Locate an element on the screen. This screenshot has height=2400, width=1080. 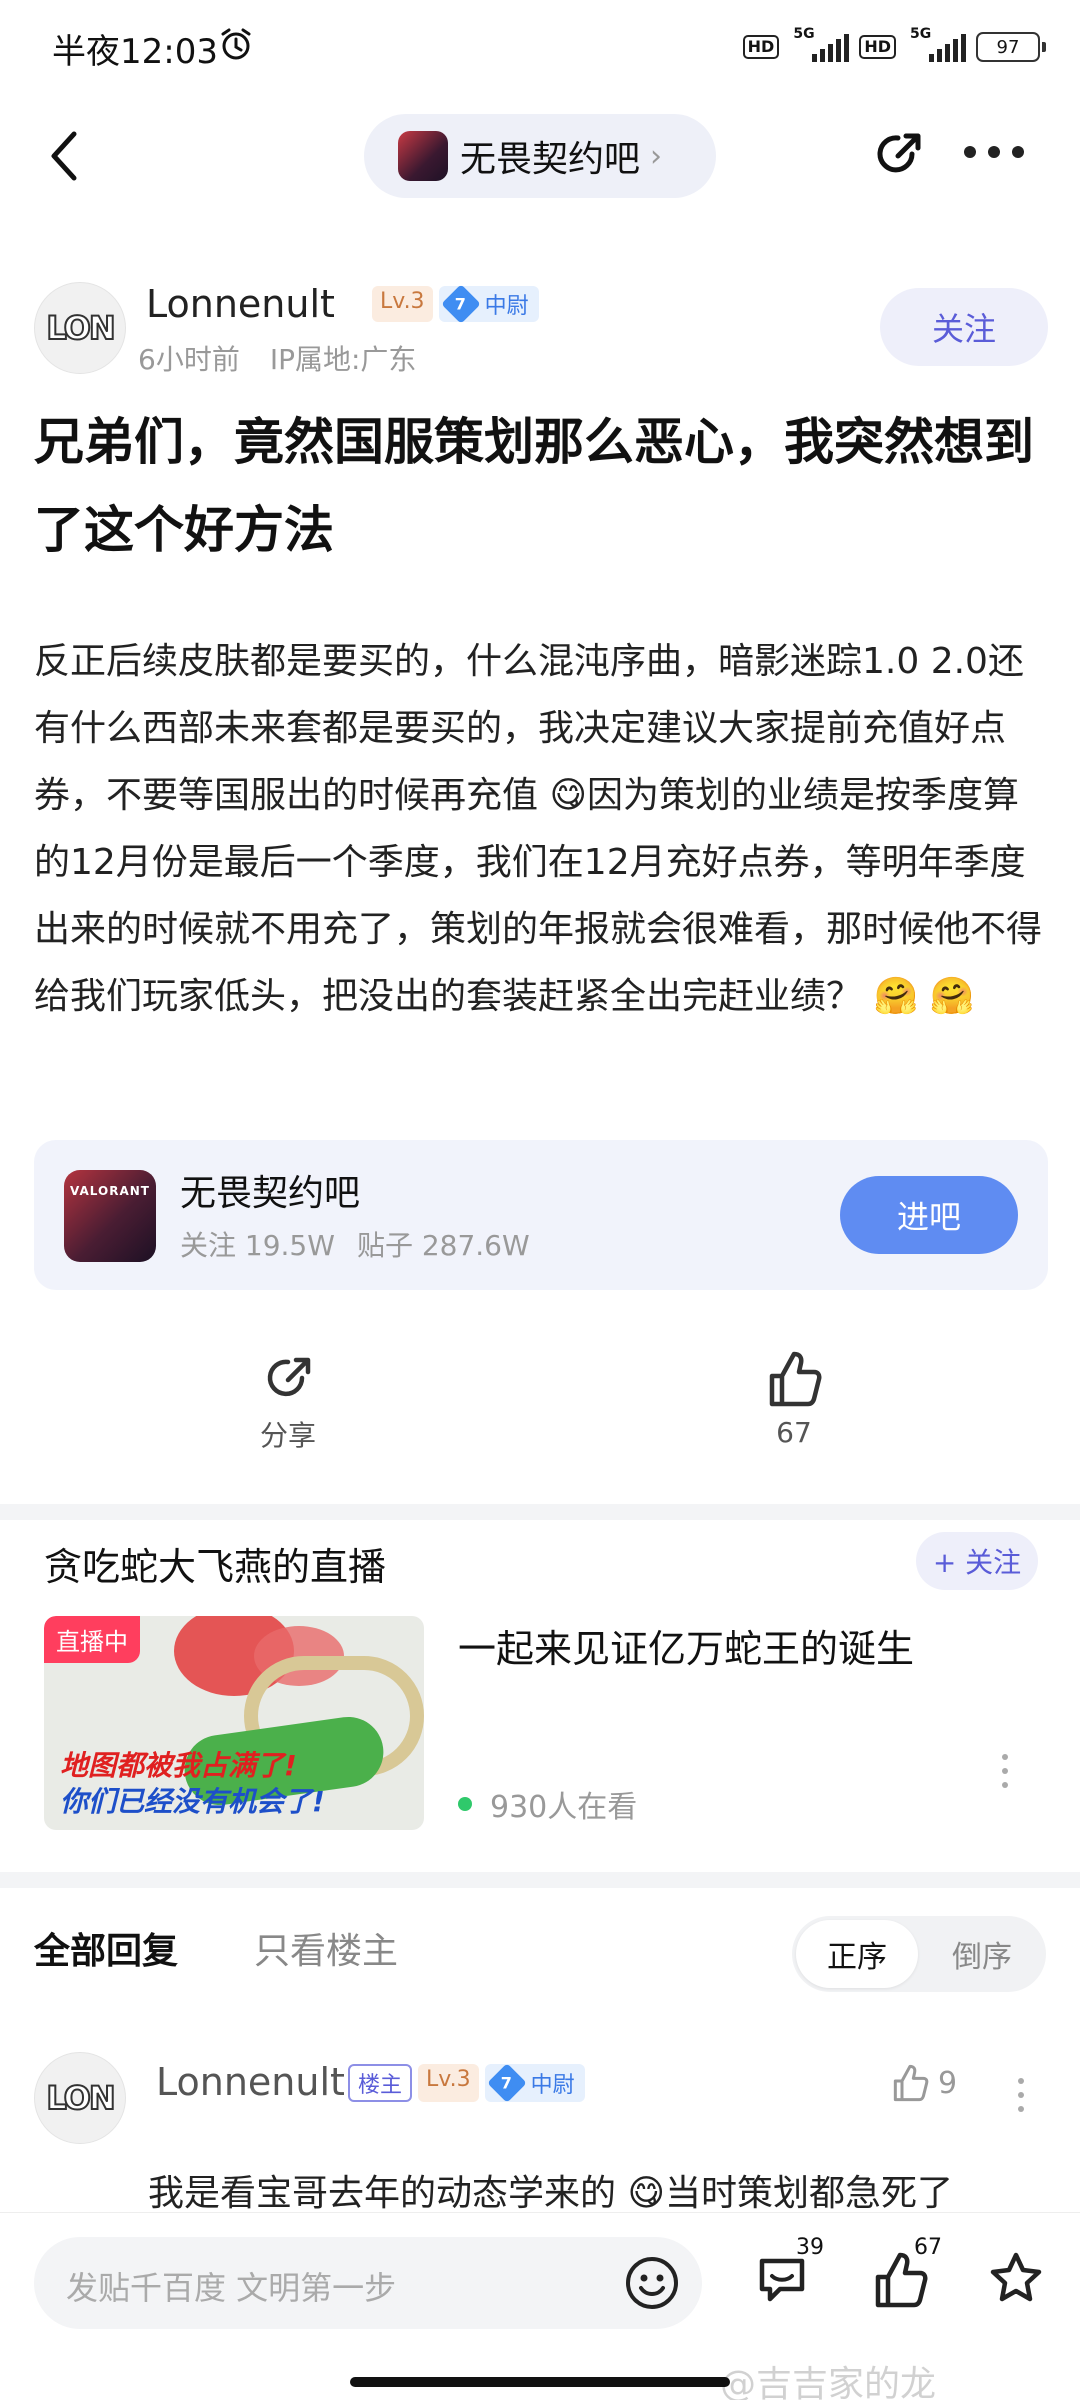
share-action: 分享 is located at coordinates (288, 1401).